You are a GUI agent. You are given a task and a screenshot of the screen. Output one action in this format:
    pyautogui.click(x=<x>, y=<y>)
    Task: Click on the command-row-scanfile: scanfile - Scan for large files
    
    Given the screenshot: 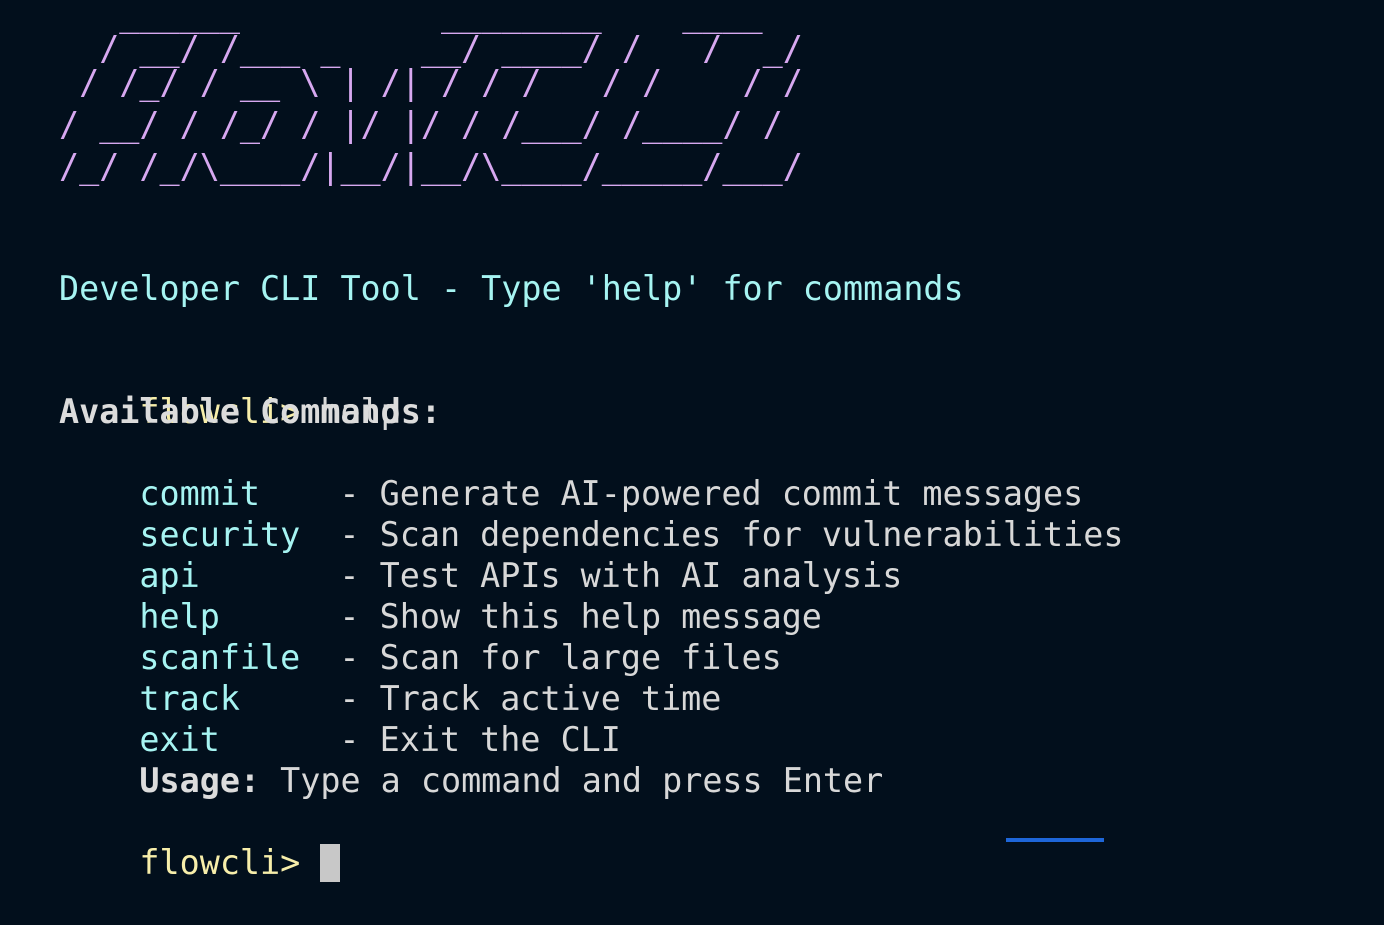 What is the action you would take?
    pyautogui.click(x=420, y=636)
    